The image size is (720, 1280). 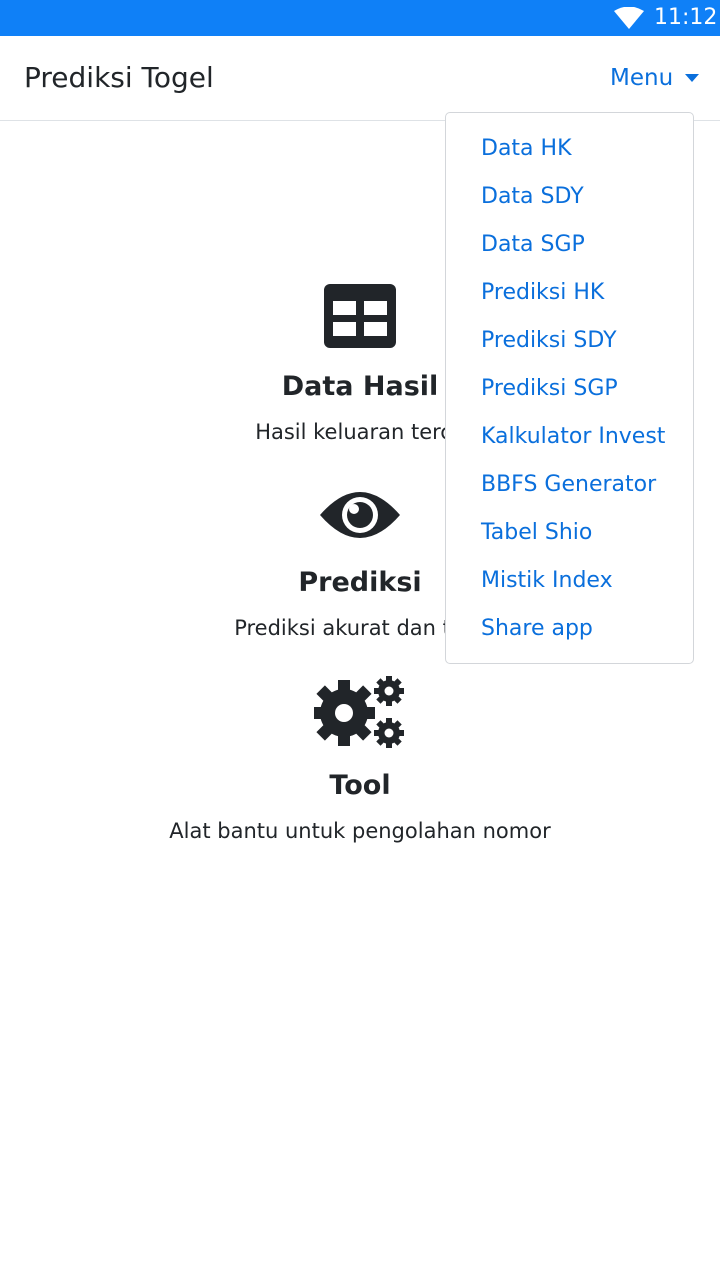 What do you see at coordinates (569, 201) in the screenshot?
I see `menu-item-data-sdy: Data SDY` at bounding box center [569, 201].